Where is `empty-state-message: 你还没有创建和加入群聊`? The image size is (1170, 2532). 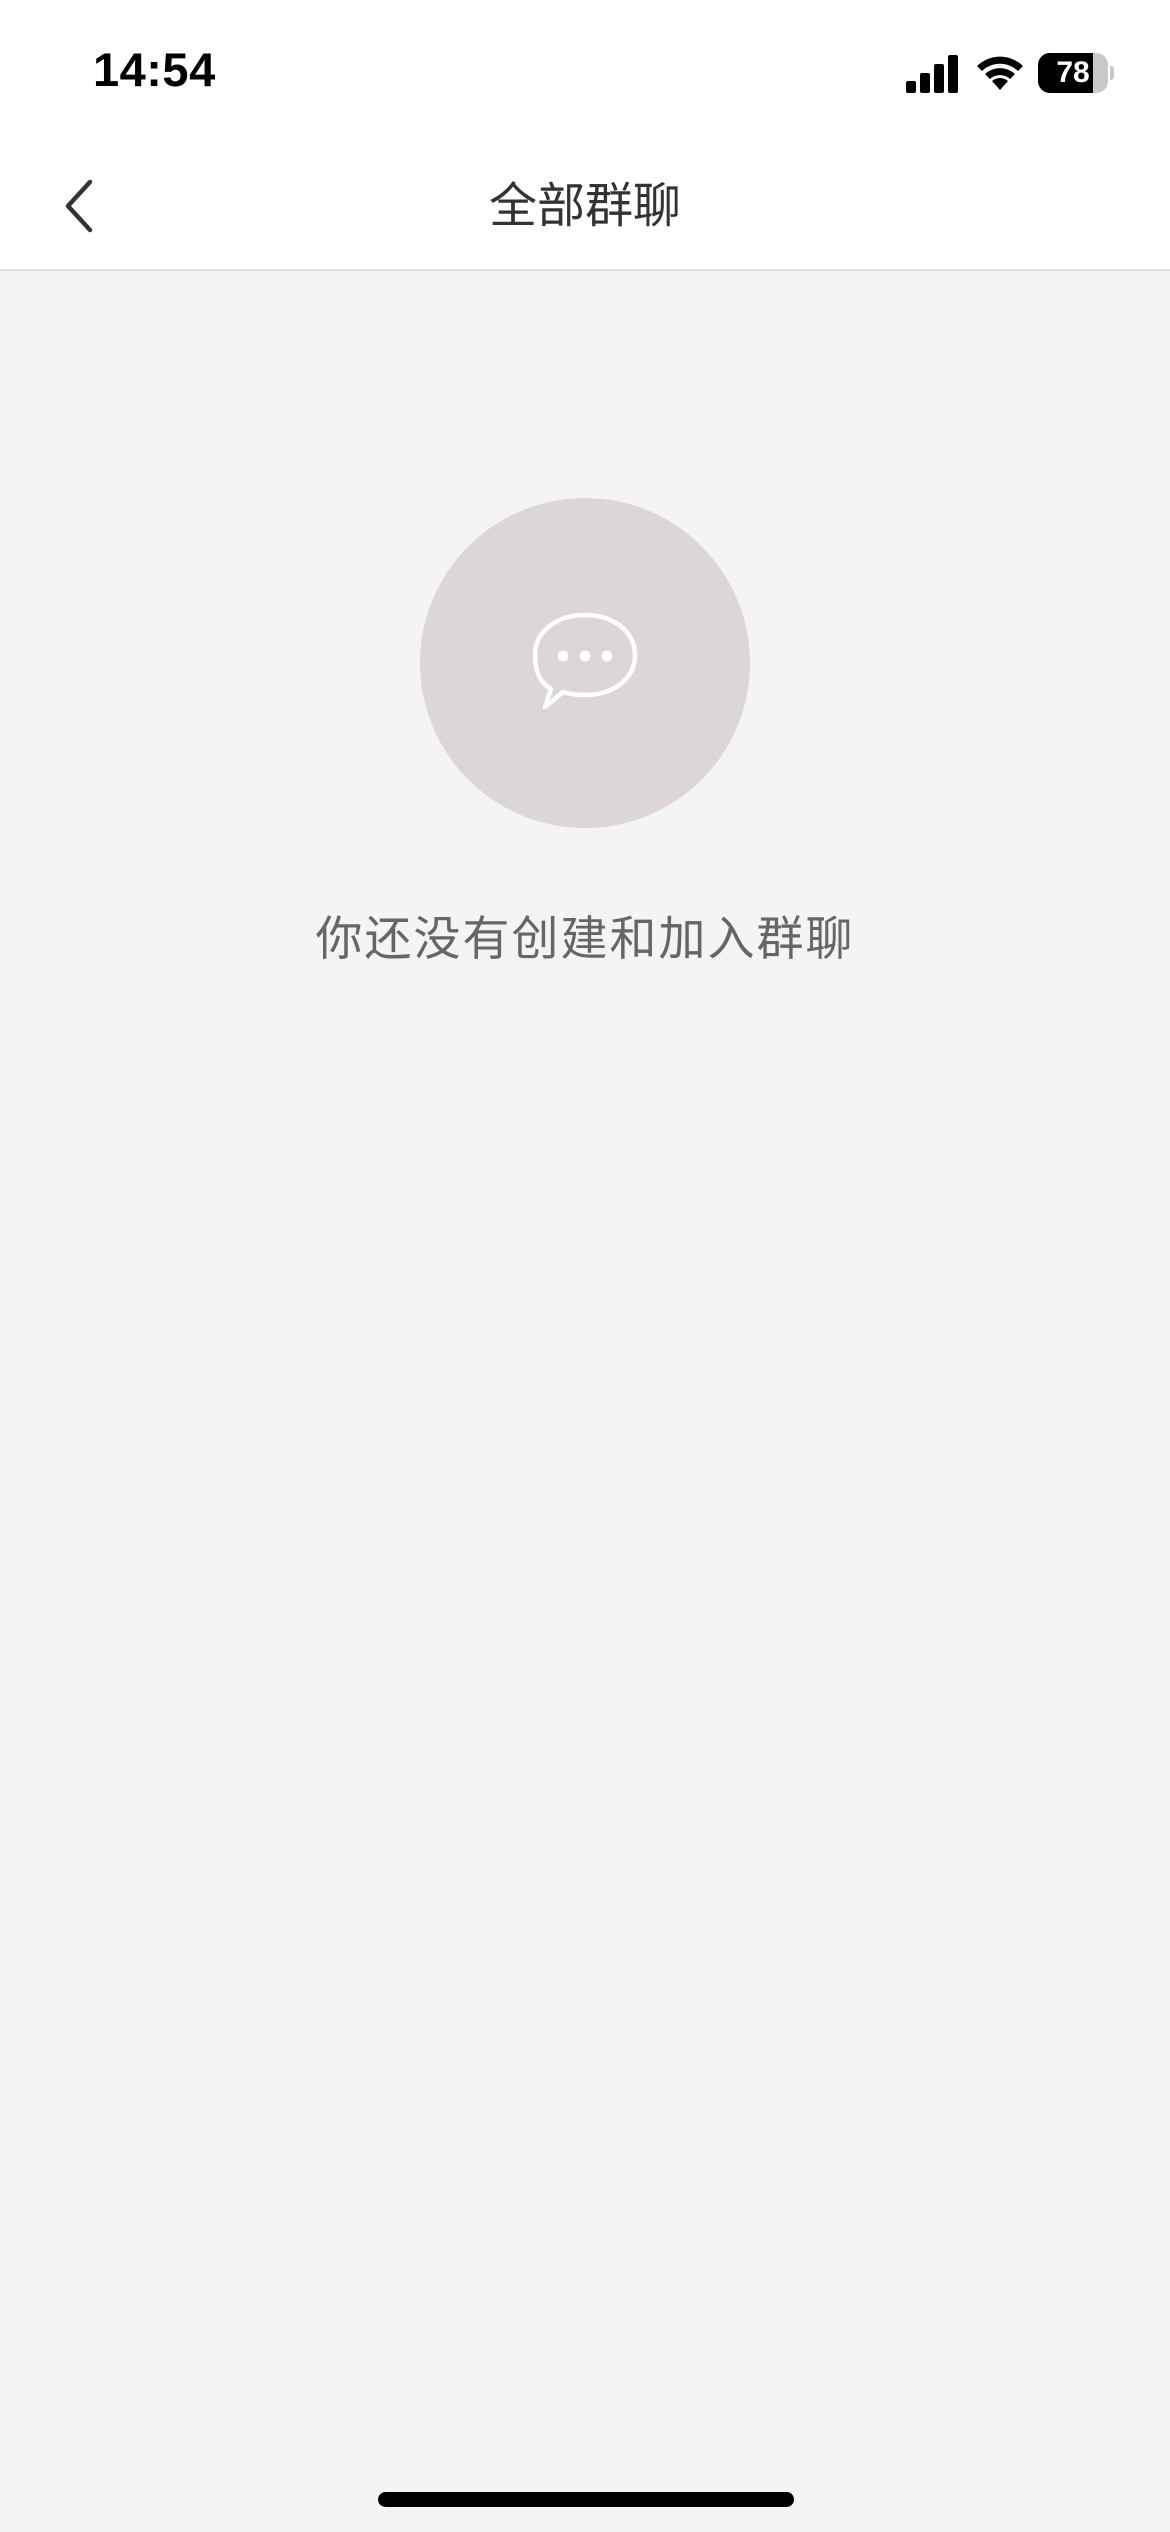 empty-state-message: 你还没有创建和加入群聊 is located at coordinates (585, 939).